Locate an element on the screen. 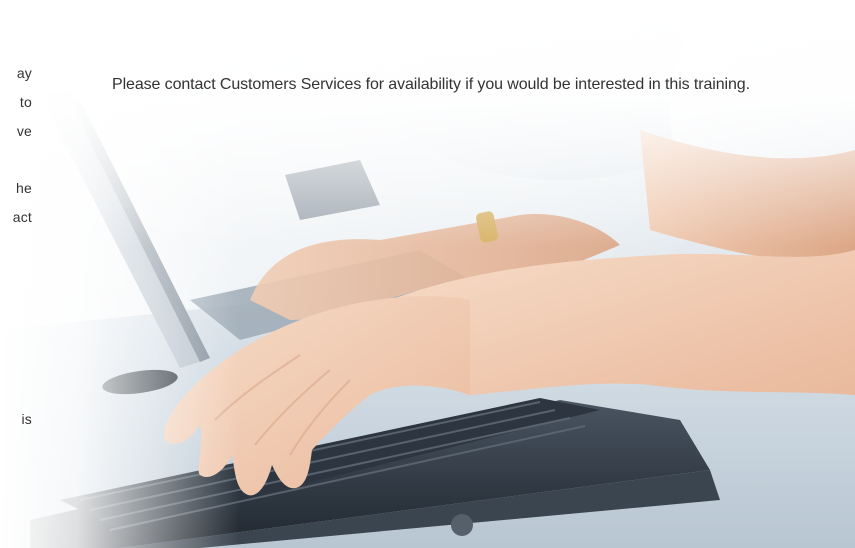  text-fragment: ay is located at coordinates (24, 73).